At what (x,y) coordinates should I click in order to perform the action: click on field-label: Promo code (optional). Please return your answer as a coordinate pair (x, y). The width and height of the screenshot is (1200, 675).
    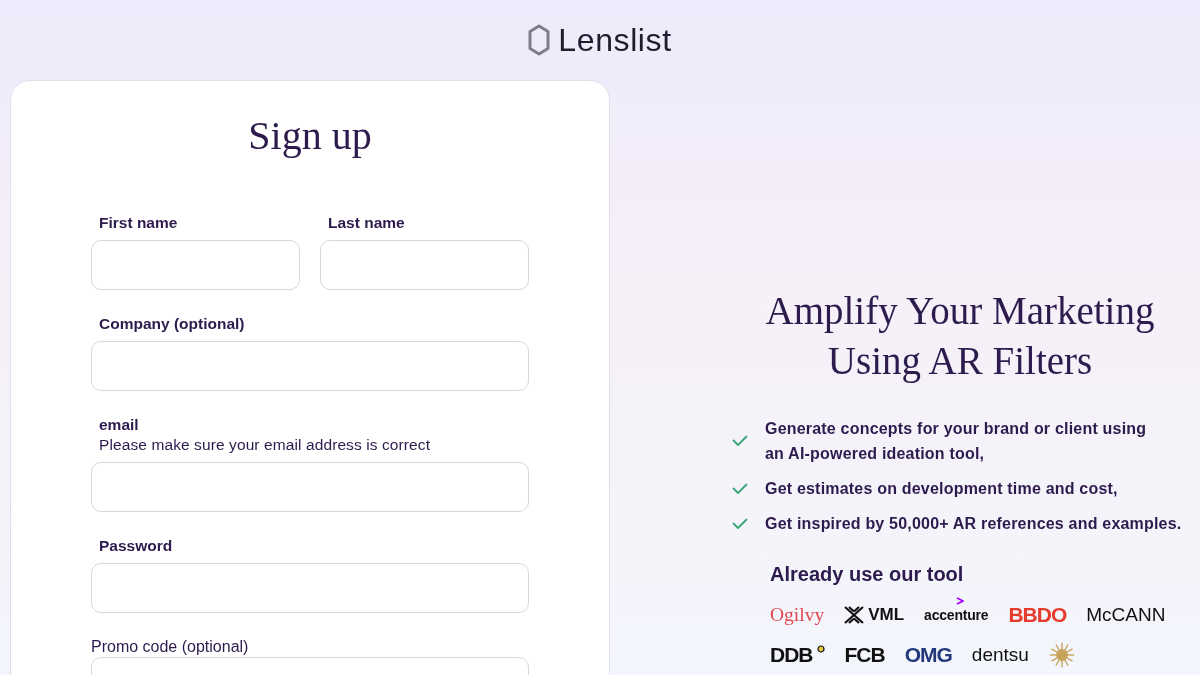
    Looking at the image, I should click on (170, 647).